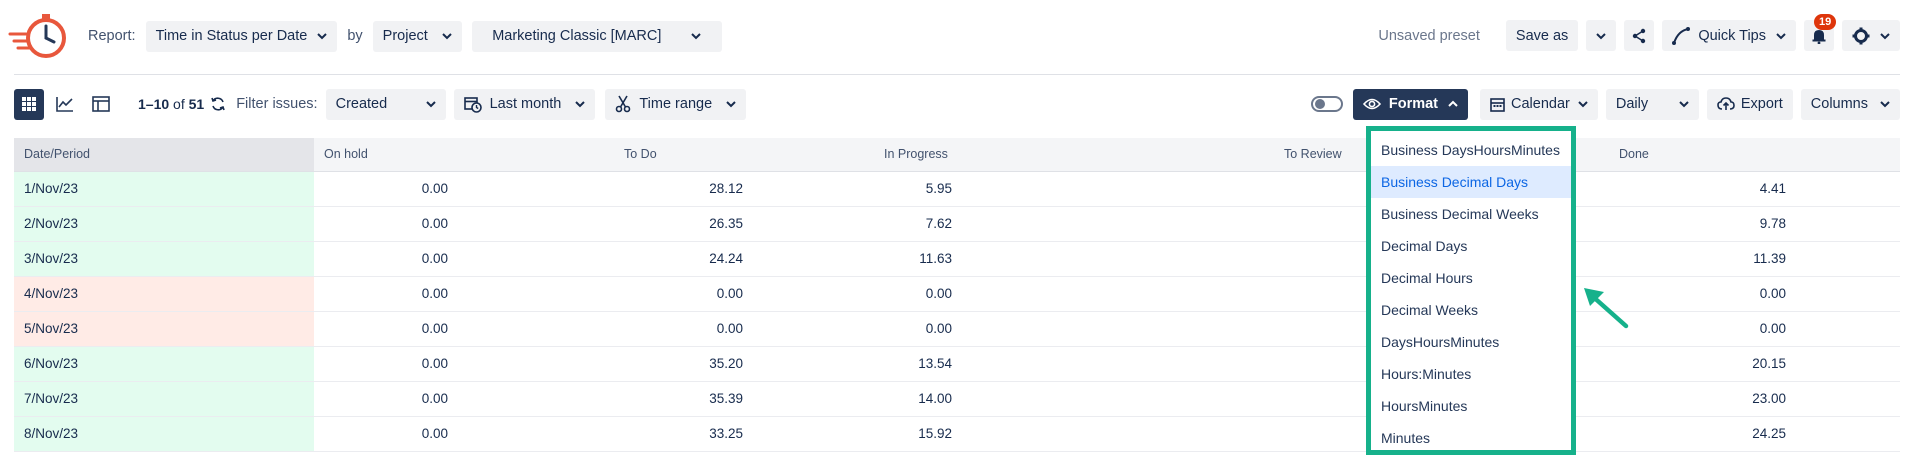  I want to click on table-row: 8/Nov/23 0.00 33.25 15.92 24.25, so click(957, 434).